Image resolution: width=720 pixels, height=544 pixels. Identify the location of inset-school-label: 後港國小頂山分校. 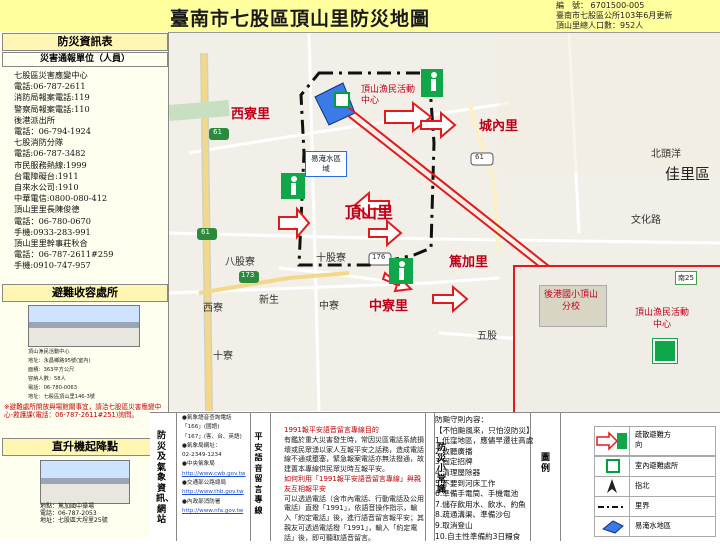
(570, 301).